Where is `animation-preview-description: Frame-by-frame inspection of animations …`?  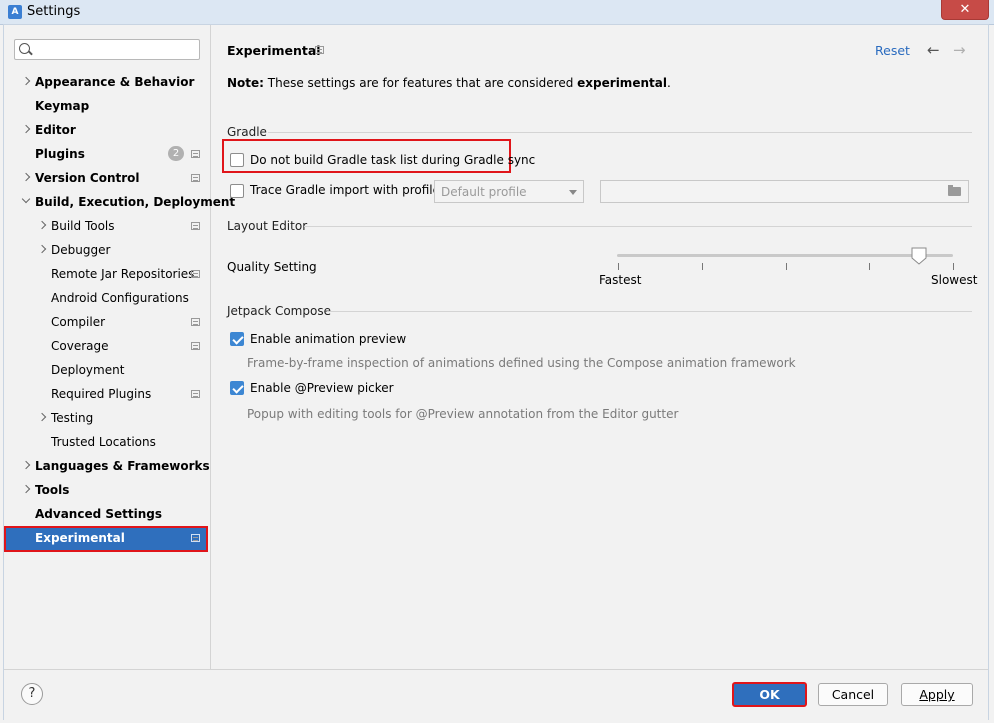 animation-preview-description: Frame-by-frame inspection of animations … is located at coordinates (521, 363).